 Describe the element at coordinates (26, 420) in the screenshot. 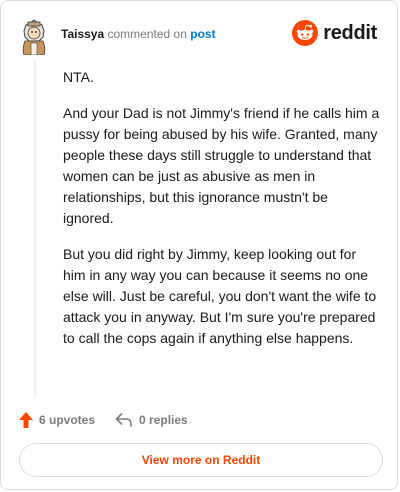

I see `upvote-arrow-icon` at that location.